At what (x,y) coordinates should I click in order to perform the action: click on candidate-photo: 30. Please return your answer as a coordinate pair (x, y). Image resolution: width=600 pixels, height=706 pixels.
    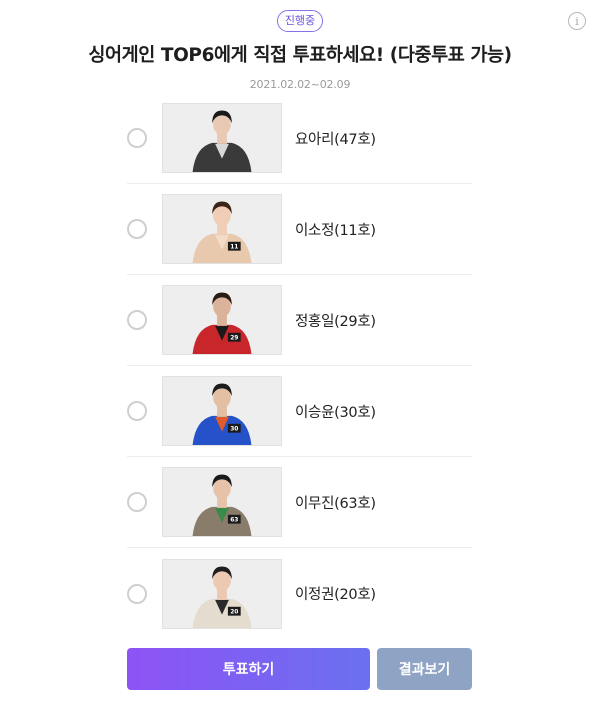
    Looking at the image, I should click on (222, 411).